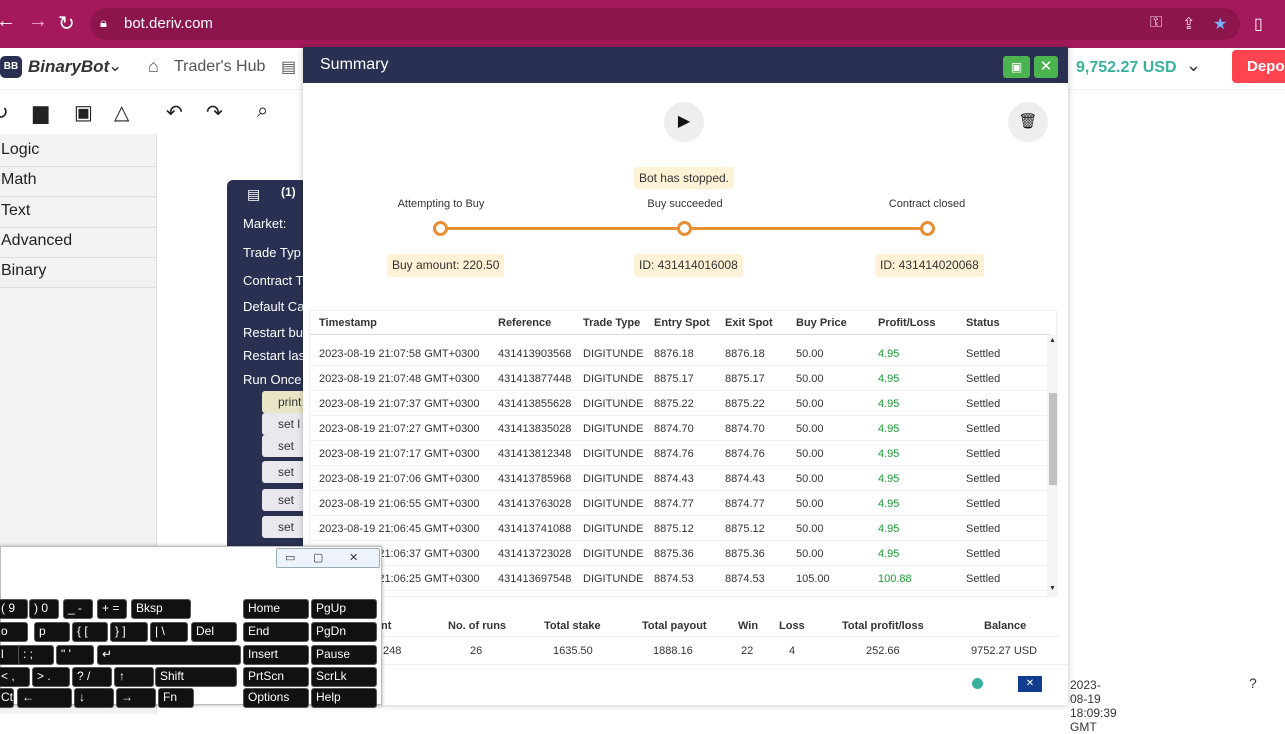 This screenshot has height=734, width=1285. What do you see at coordinates (1126, 68) in the screenshot?
I see `account-balance: 9,752.27 USD` at bounding box center [1126, 68].